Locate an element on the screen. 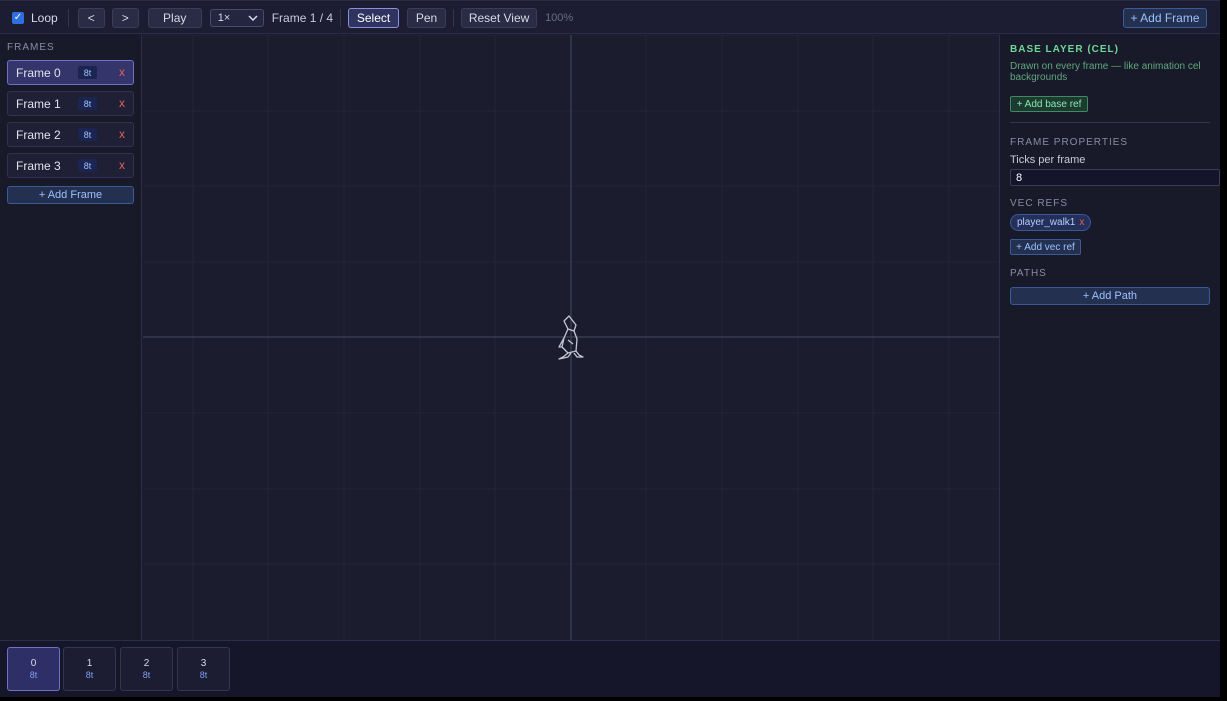 The width and height of the screenshot is (1227, 701). vec-ref-chip: player_walk1 x is located at coordinates (1050, 222).